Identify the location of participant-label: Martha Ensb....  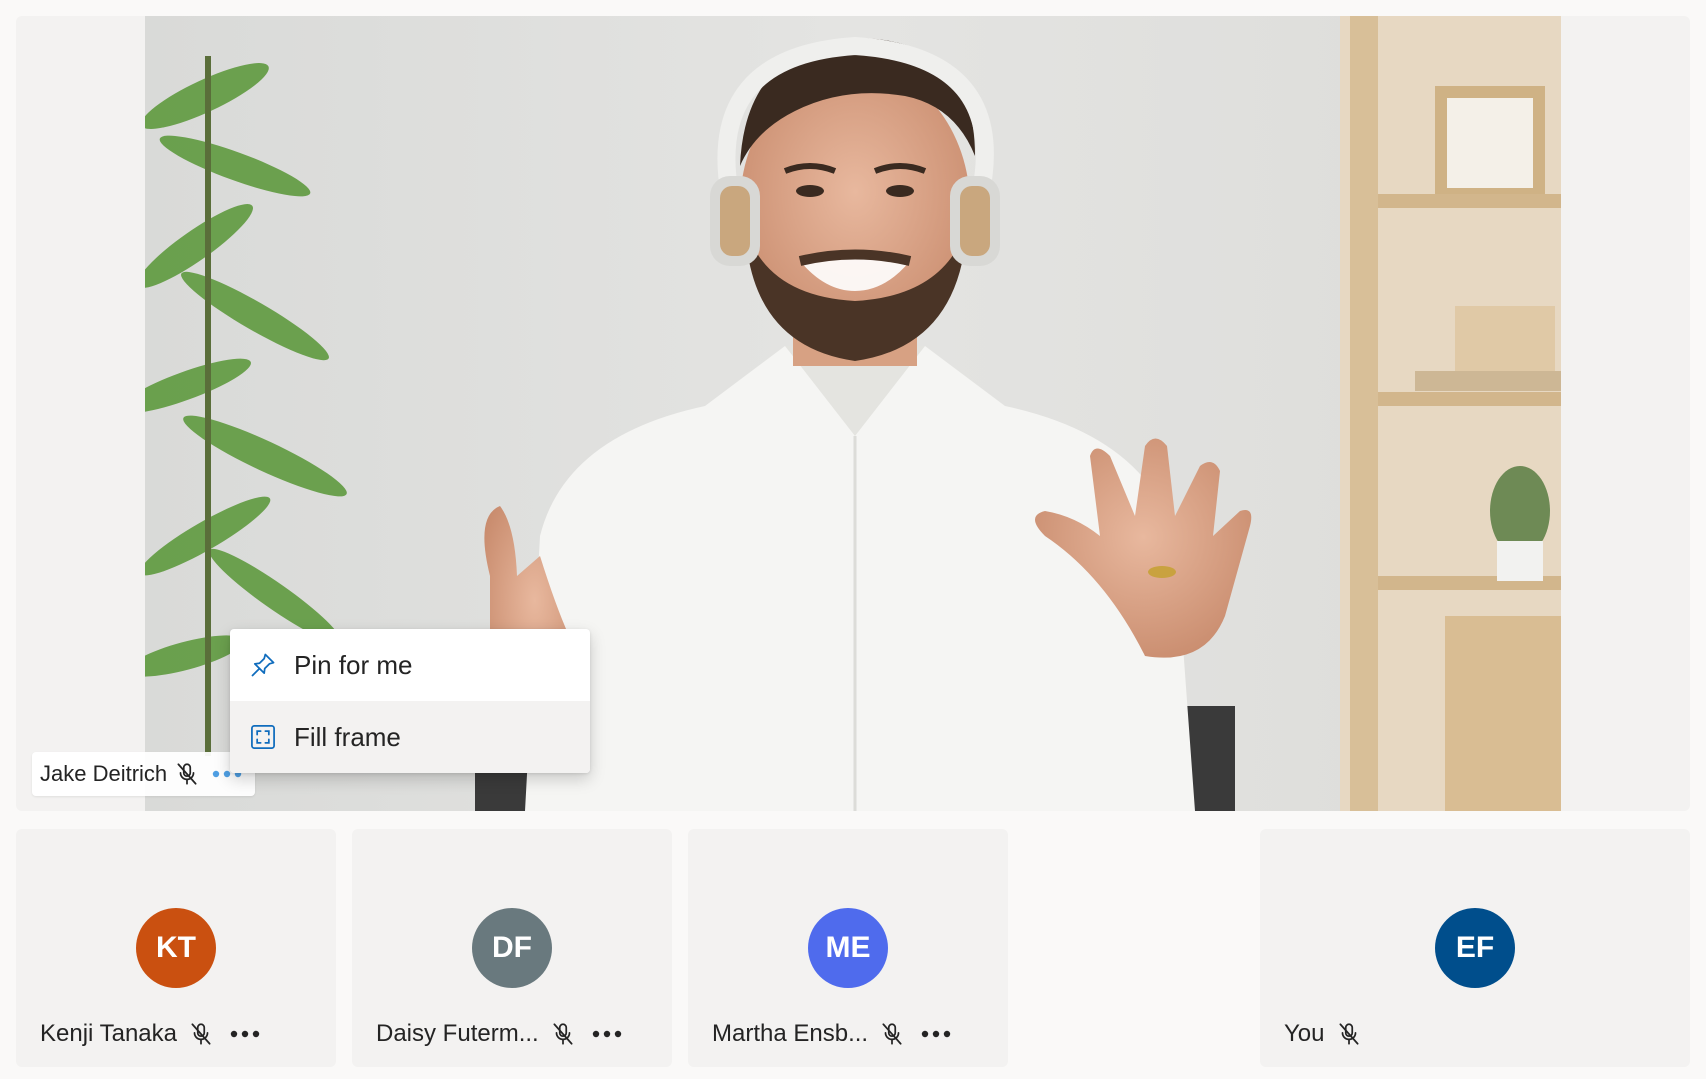
(834, 1034).